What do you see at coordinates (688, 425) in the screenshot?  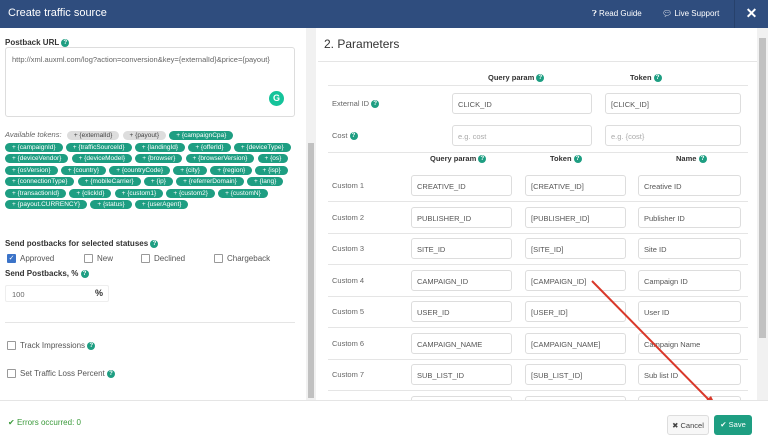 I see `cancel-button: ✖ Cancel` at bounding box center [688, 425].